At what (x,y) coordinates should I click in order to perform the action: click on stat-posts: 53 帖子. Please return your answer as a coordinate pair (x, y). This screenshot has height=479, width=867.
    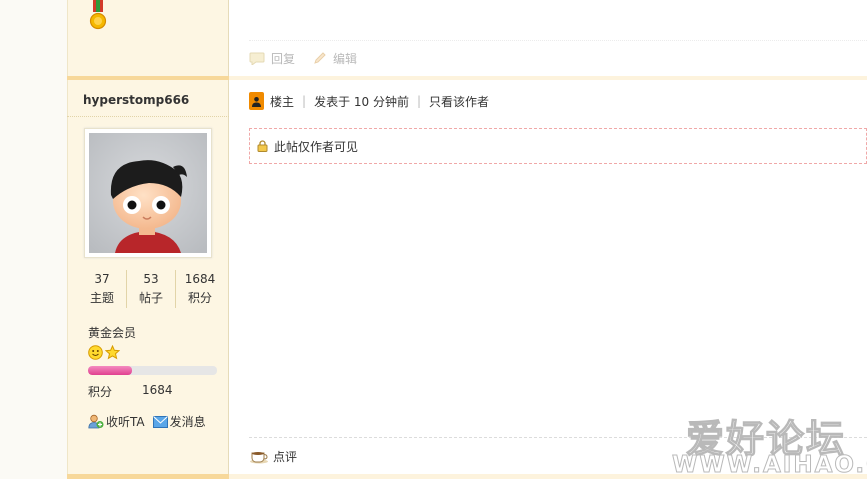
    Looking at the image, I should click on (151, 289).